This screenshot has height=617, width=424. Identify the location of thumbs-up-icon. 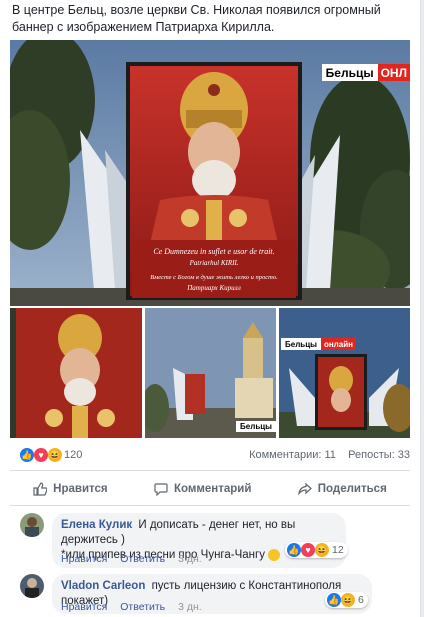
(40, 489).